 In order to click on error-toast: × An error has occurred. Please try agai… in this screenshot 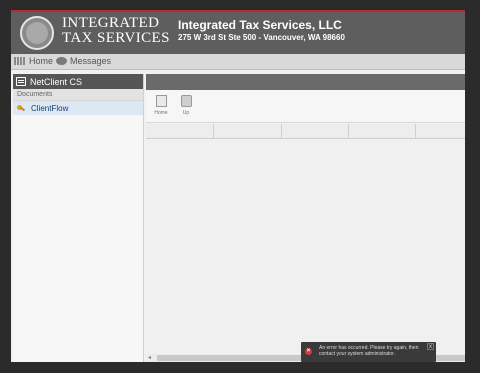, I will do `click(368, 352)`.